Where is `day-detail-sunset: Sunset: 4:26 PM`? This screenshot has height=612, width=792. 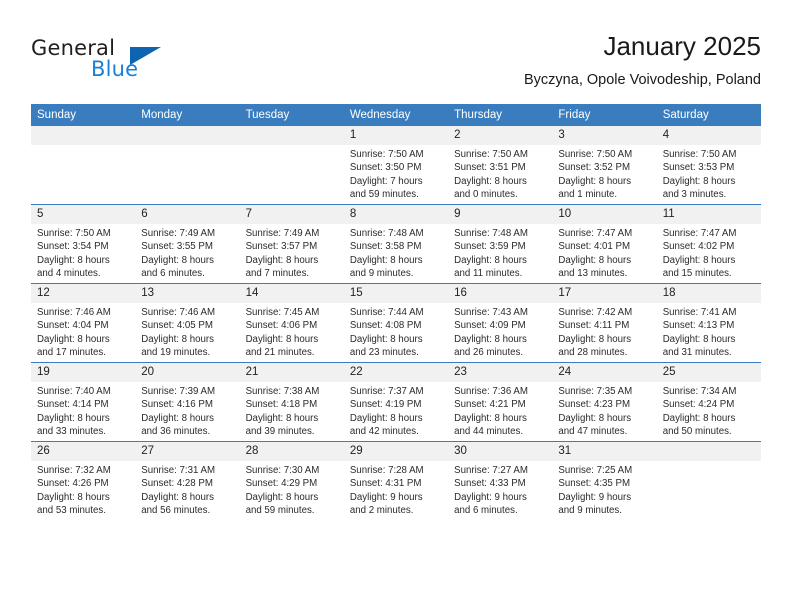 day-detail-sunset: Sunset: 4:26 PM is located at coordinates (73, 484).